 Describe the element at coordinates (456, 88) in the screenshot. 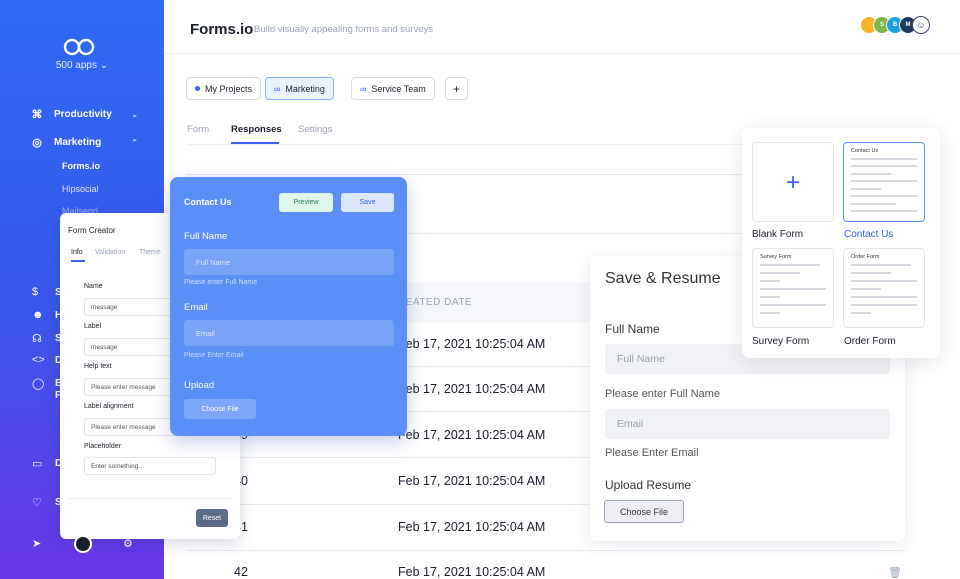

I see `add-project-button: +` at that location.